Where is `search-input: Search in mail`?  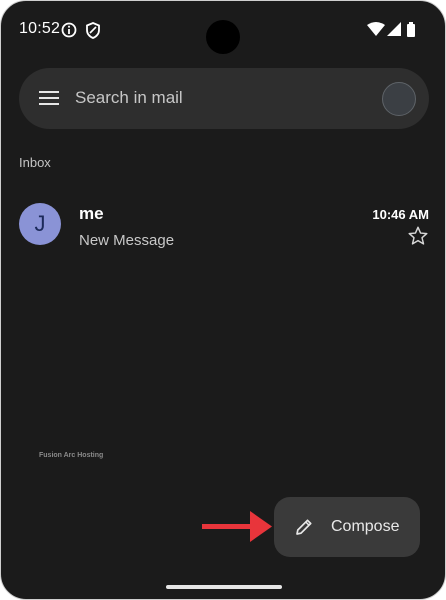
search-input: Search in mail is located at coordinates (129, 98).